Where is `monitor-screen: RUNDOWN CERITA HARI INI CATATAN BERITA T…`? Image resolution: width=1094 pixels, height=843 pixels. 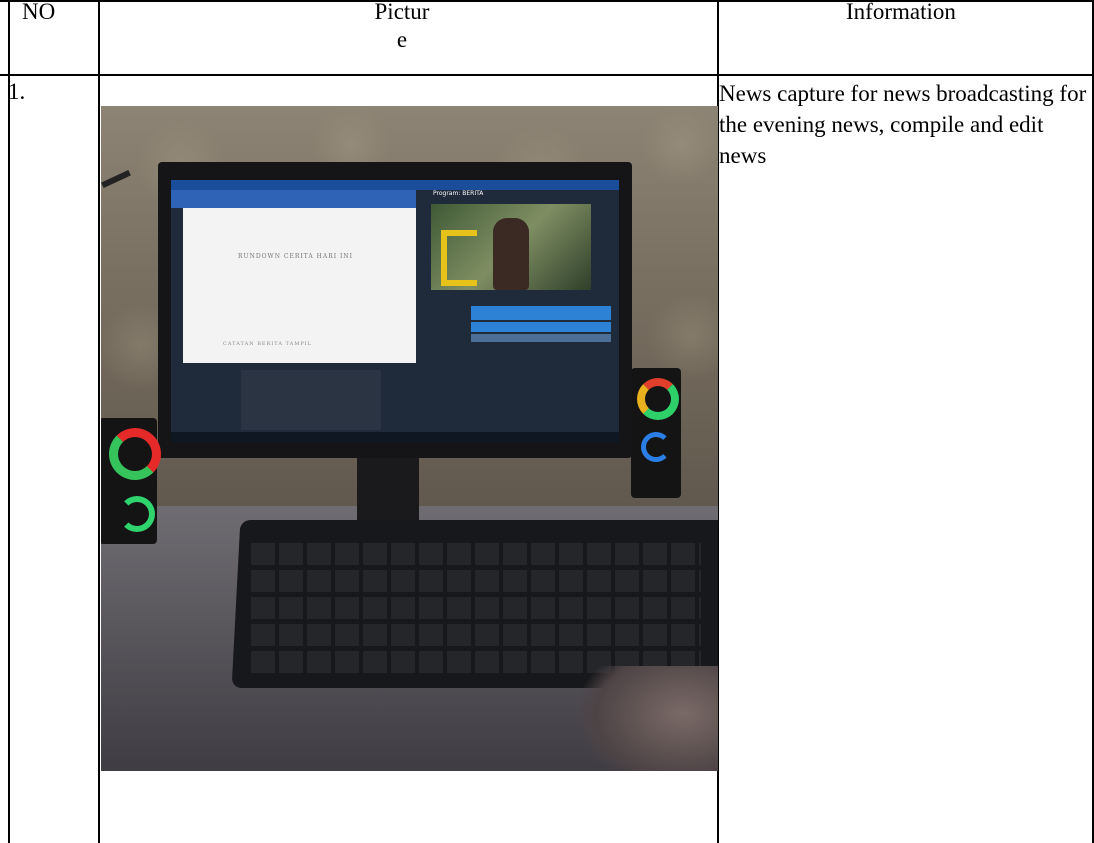
monitor-screen: RUNDOWN CERITA HARI INI CATATAN BERITA T… is located at coordinates (395, 311).